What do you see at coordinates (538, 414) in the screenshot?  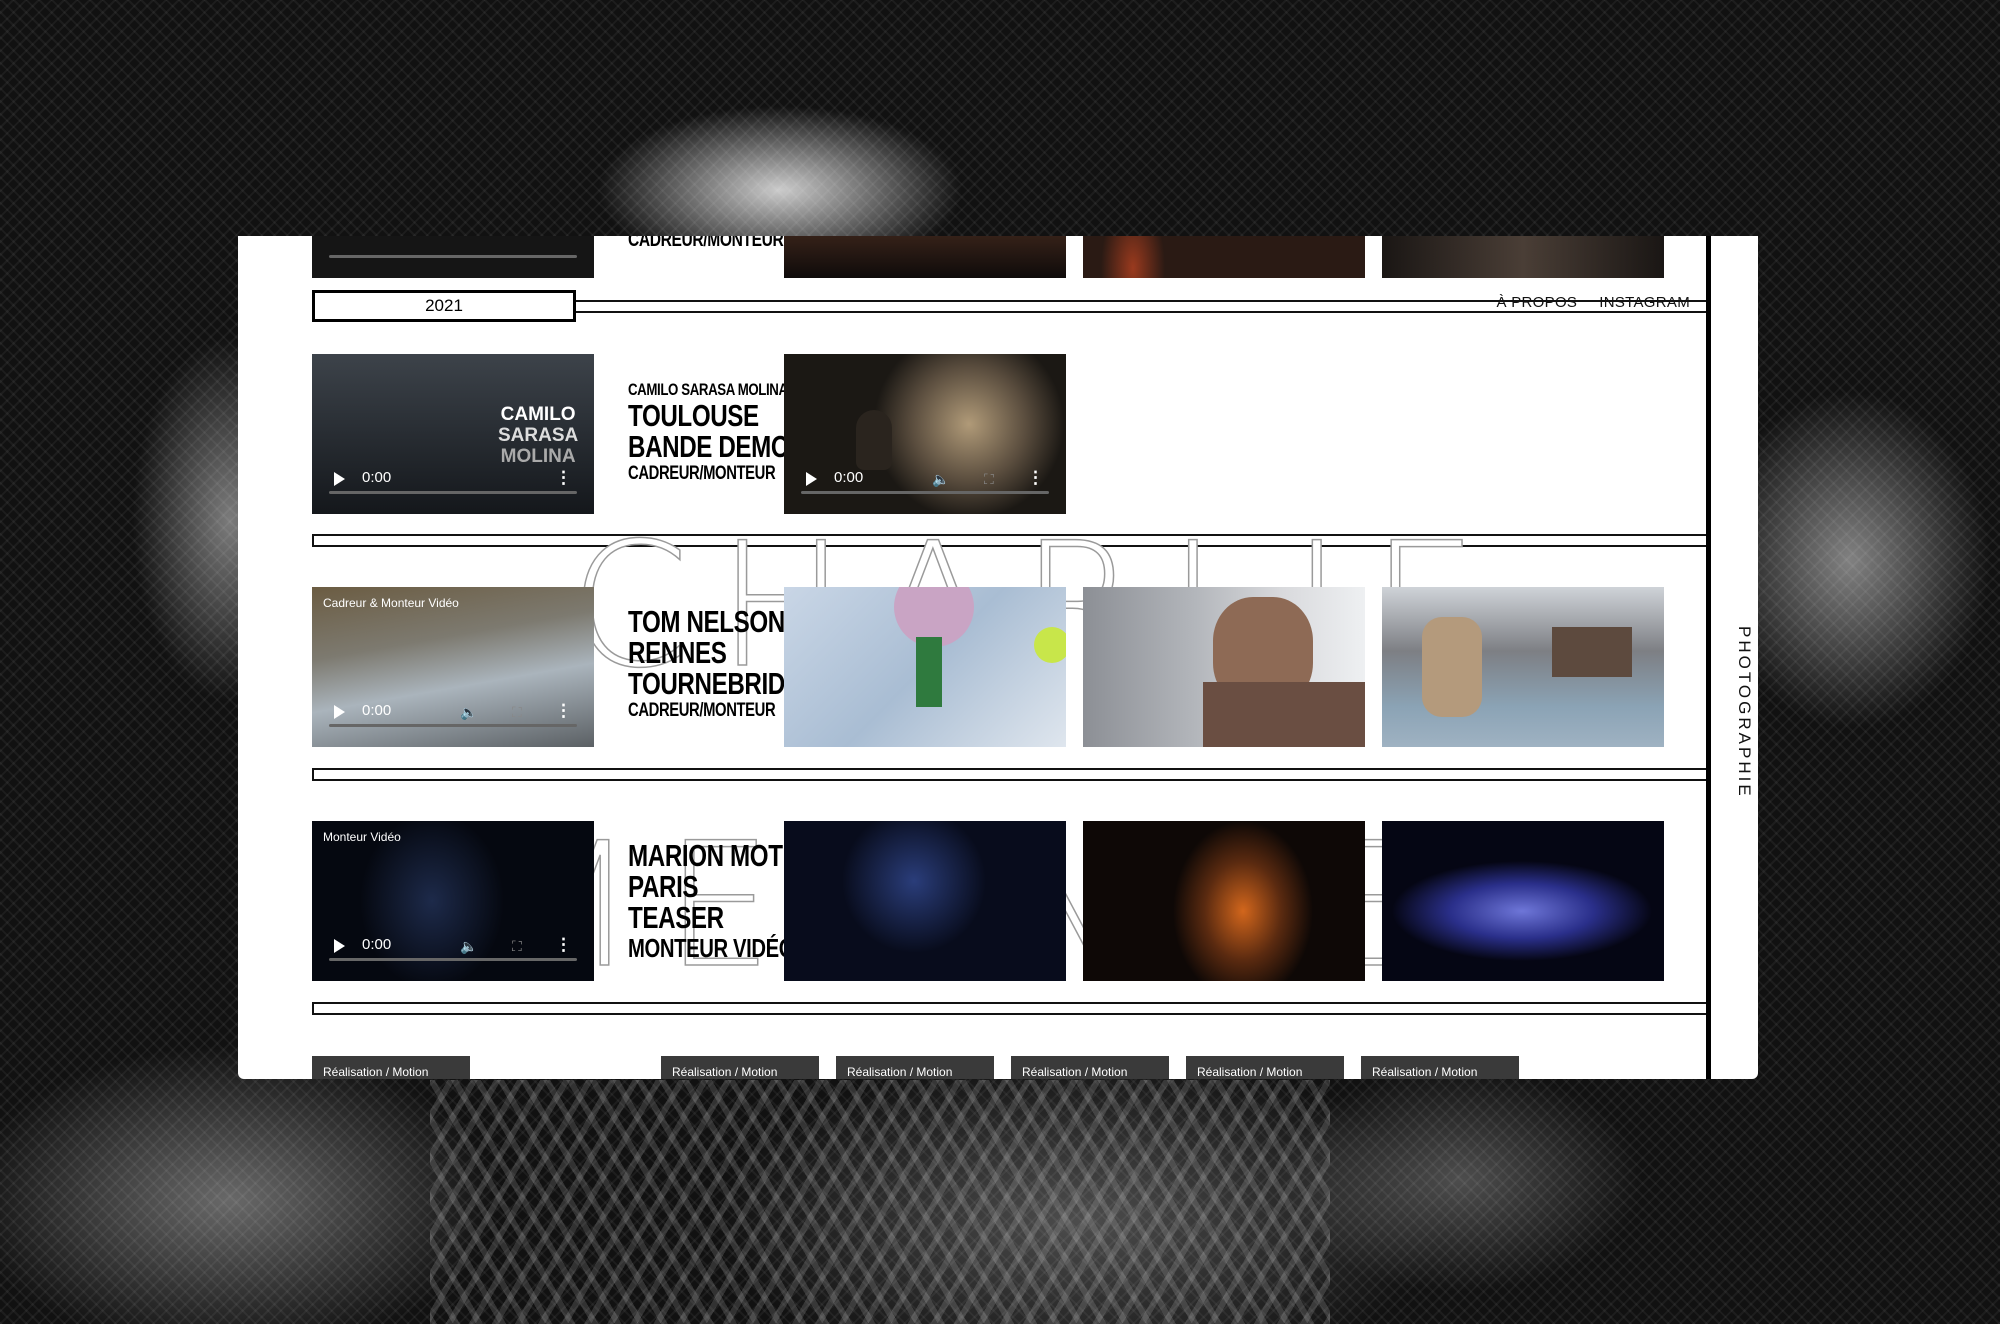 I see `video-overlay-text: CAMILO` at bounding box center [538, 414].